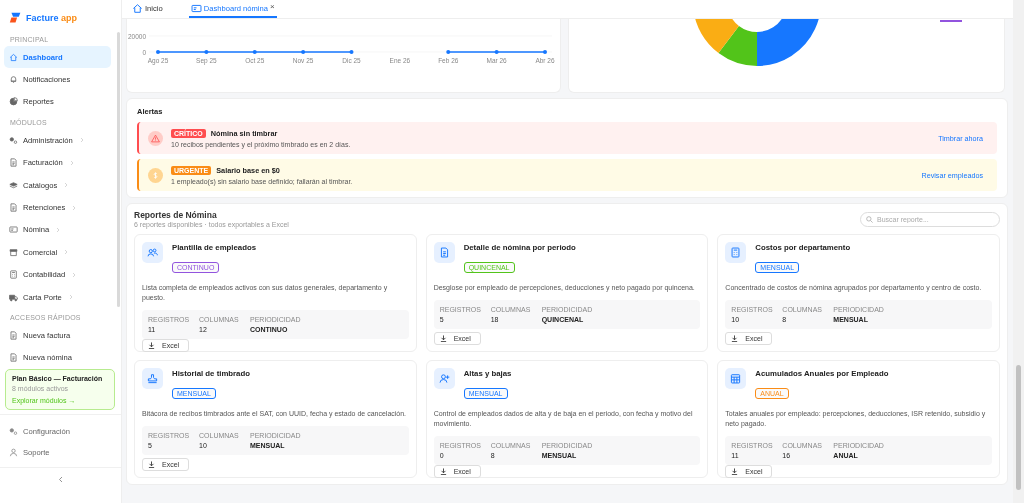 The width and height of the screenshot is (1024, 503). Describe the element at coordinates (13, 80) in the screenshot. I see `bell-icon` at that location.